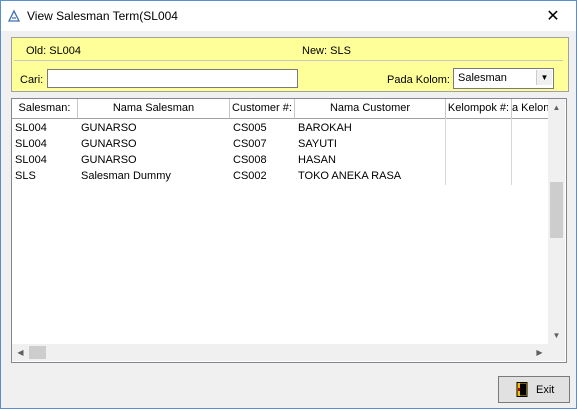 The height and width of the screenshot is (409, 577). What do you see at coordinates (326, 51) in the screenshot?
I see `new-salesman-label: New: SLS` at bounding box center [326, 51].